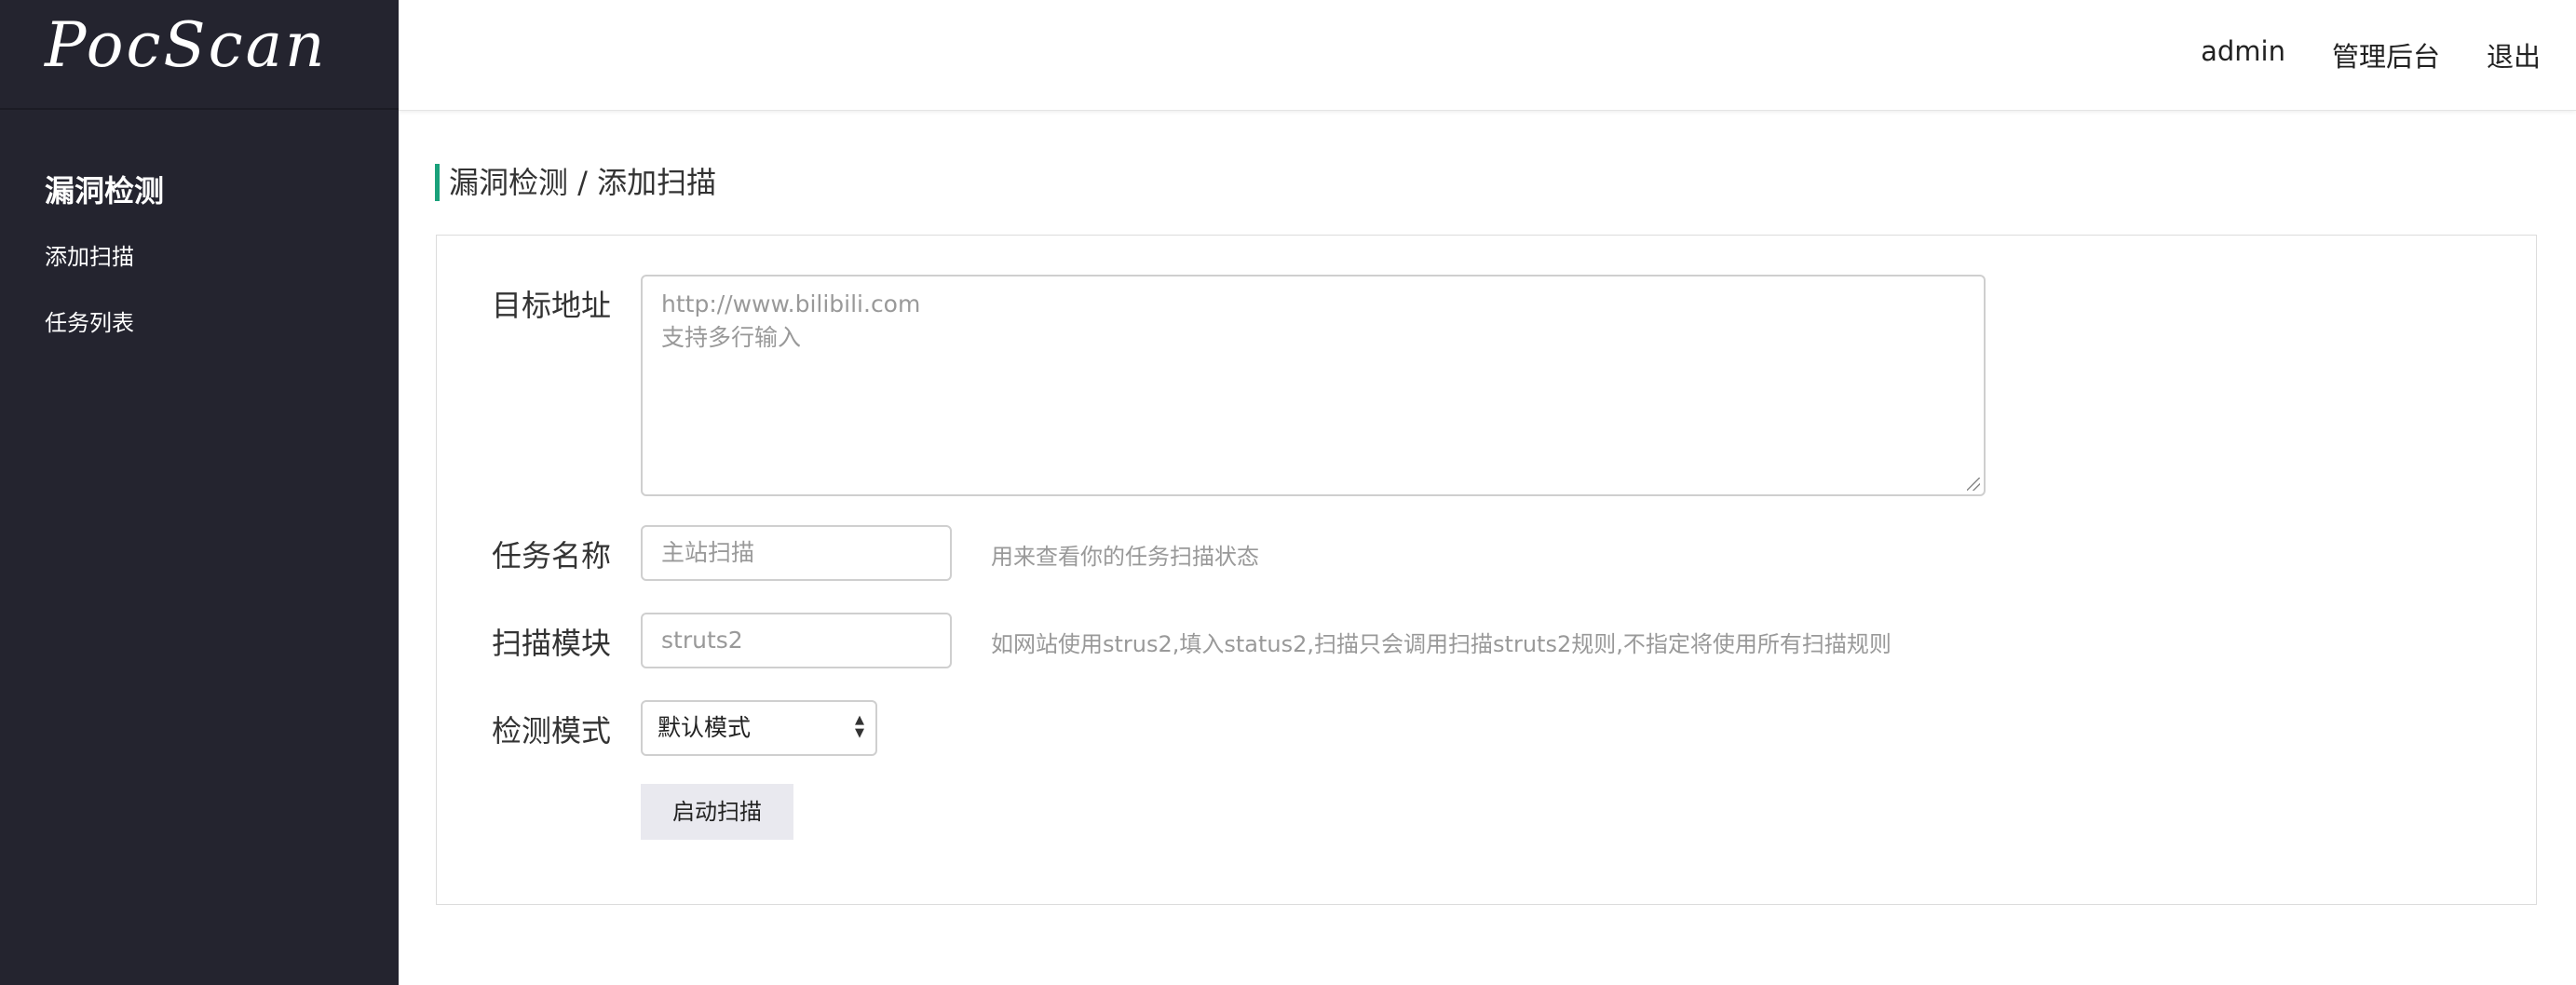  I want to click on sidebar-section: 漏洞检测 添加扫描 任务列表, so click(199, 223).